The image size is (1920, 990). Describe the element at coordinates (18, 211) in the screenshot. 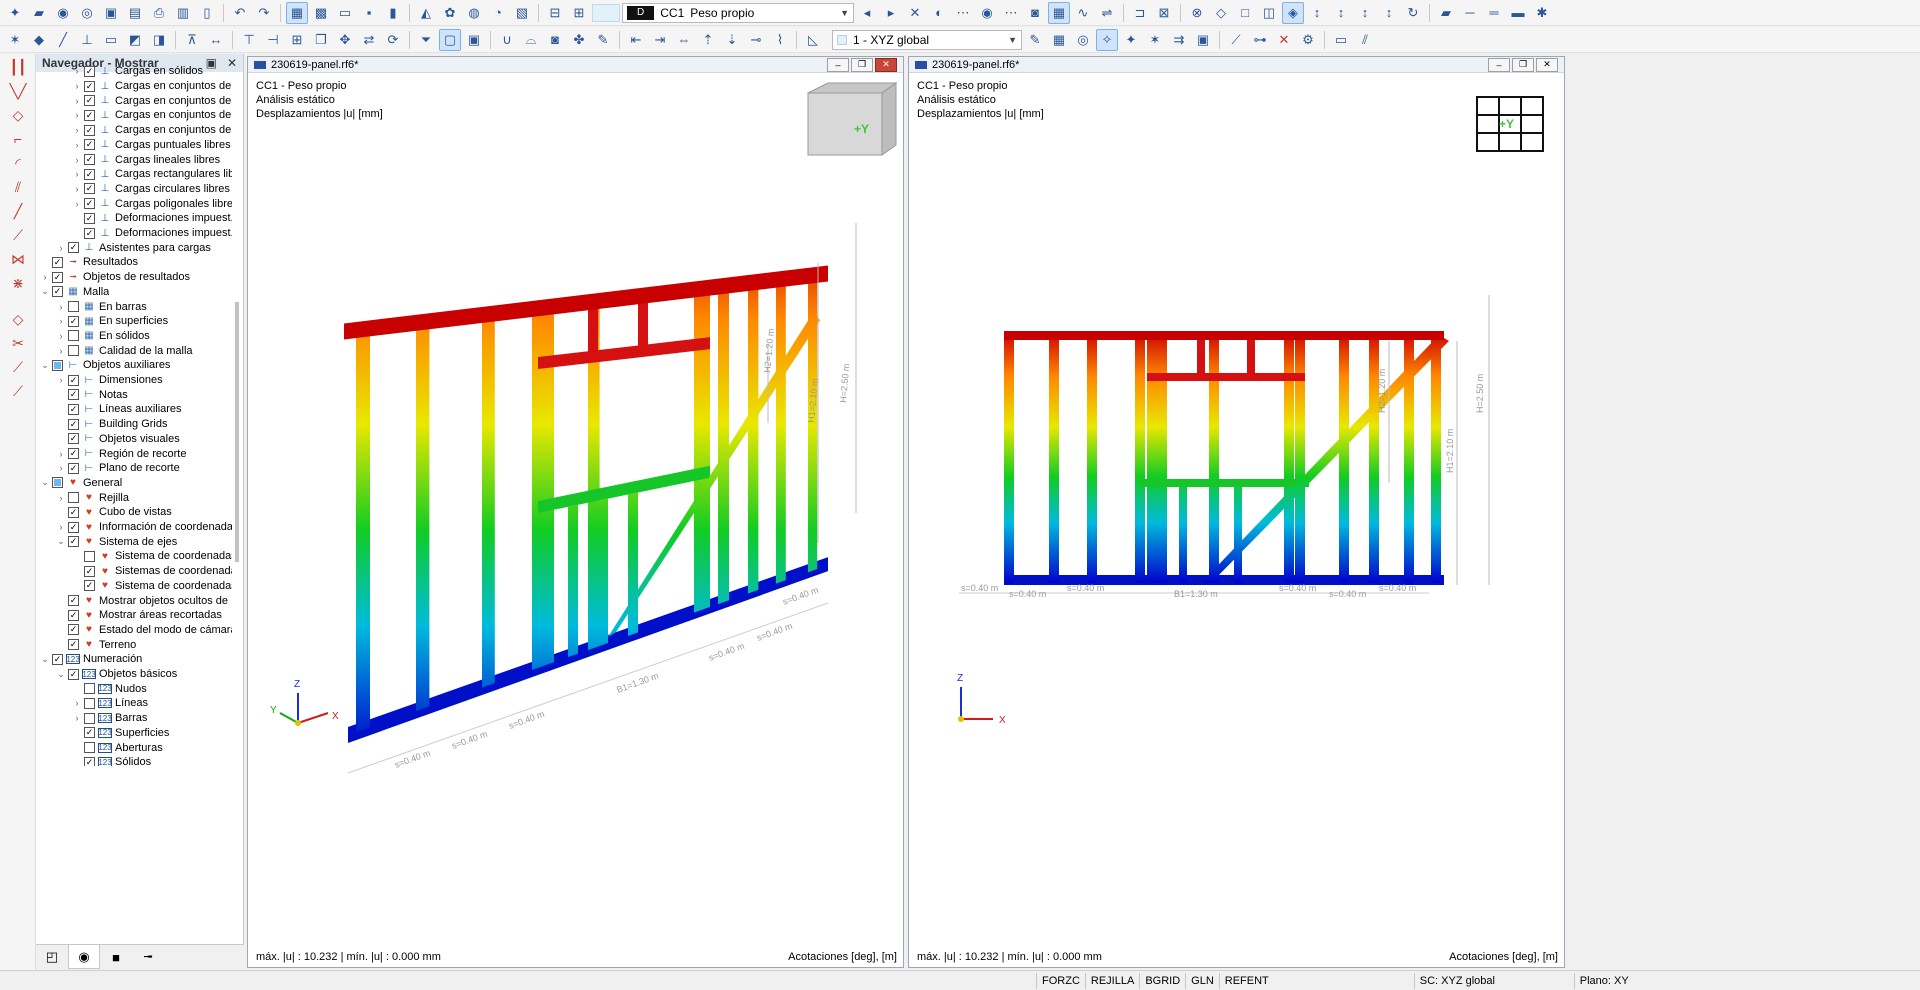

I see `diagonal-tool-icon: ╱` at that location.